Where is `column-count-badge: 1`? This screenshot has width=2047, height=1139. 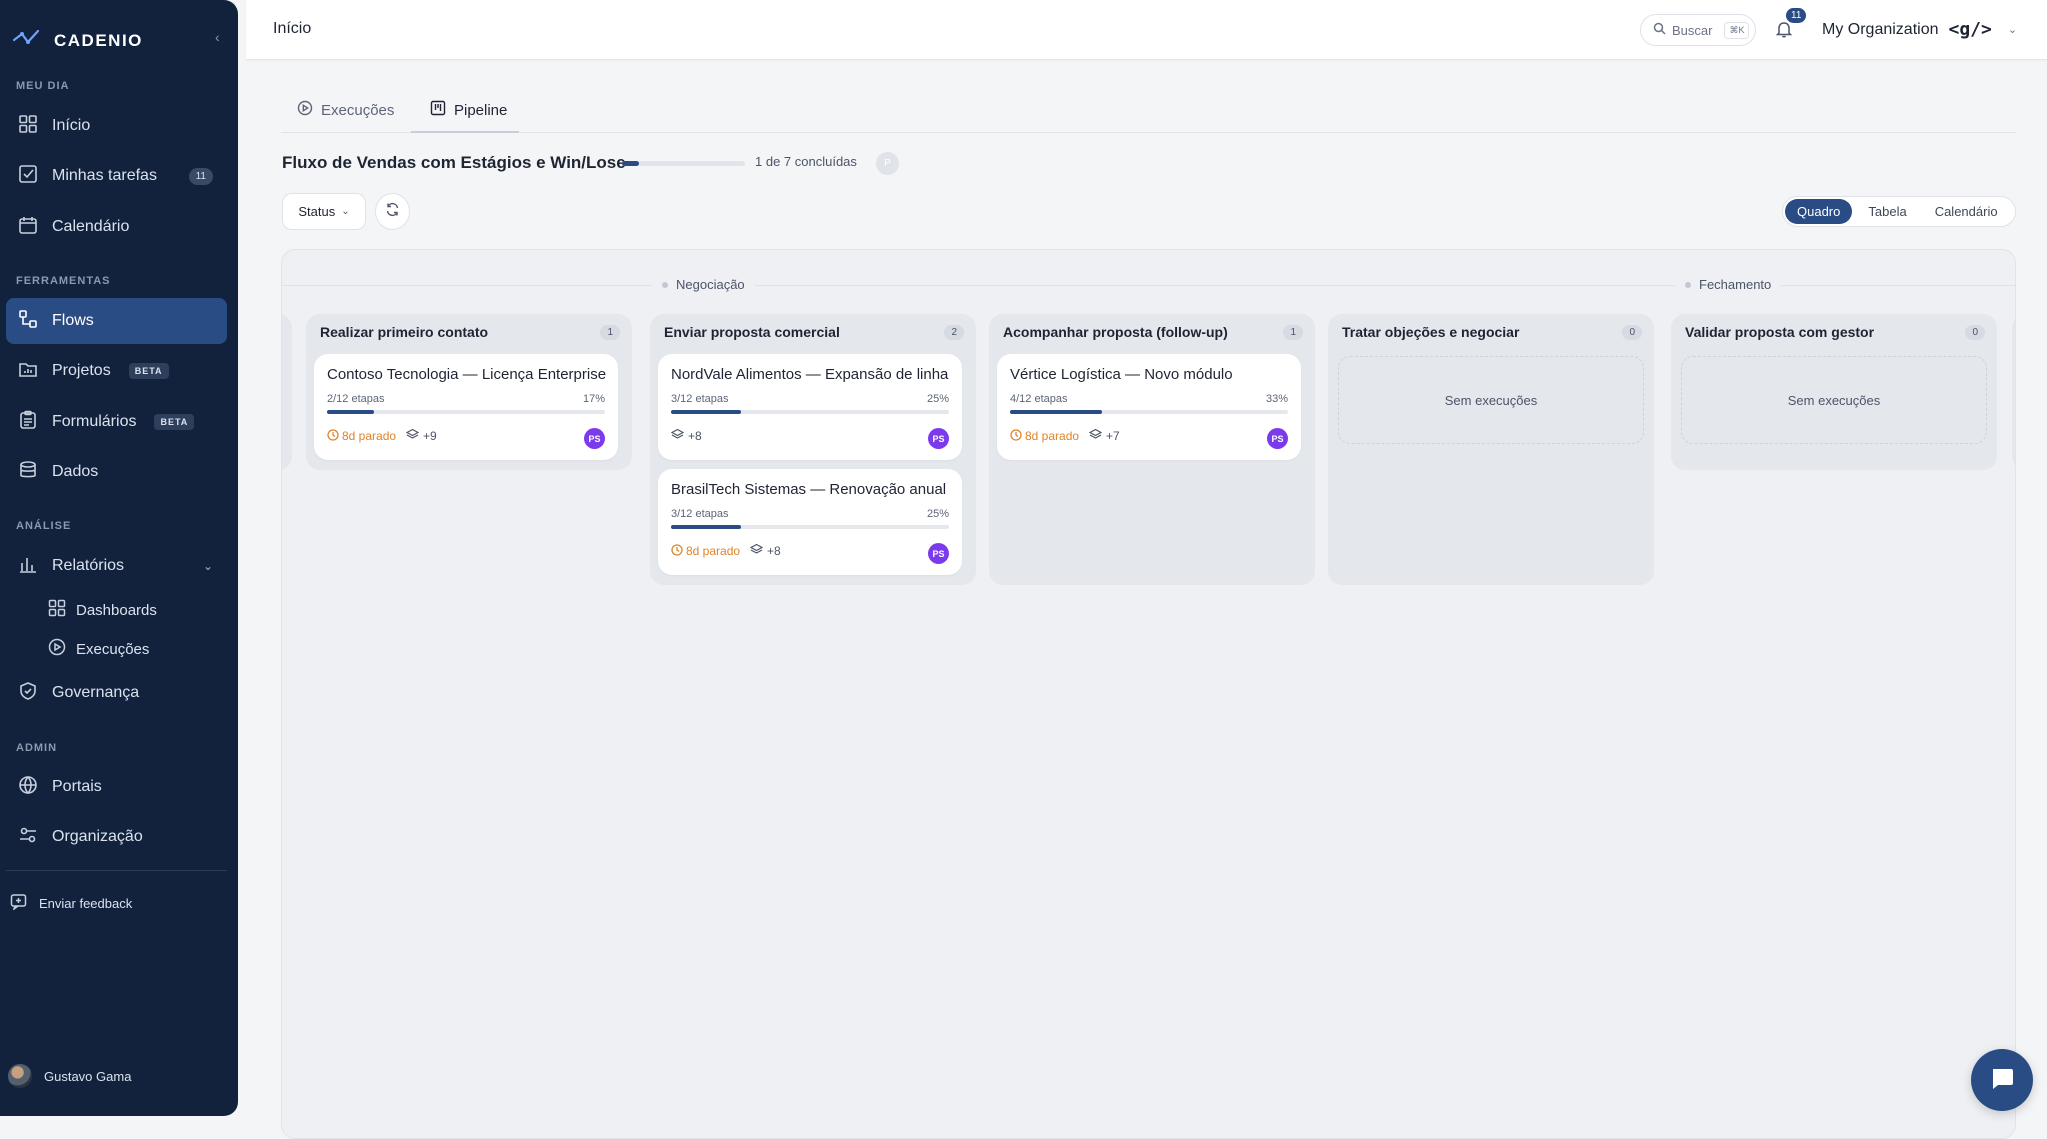
column-count-badge: 1 is located at coordinates (610, 332).